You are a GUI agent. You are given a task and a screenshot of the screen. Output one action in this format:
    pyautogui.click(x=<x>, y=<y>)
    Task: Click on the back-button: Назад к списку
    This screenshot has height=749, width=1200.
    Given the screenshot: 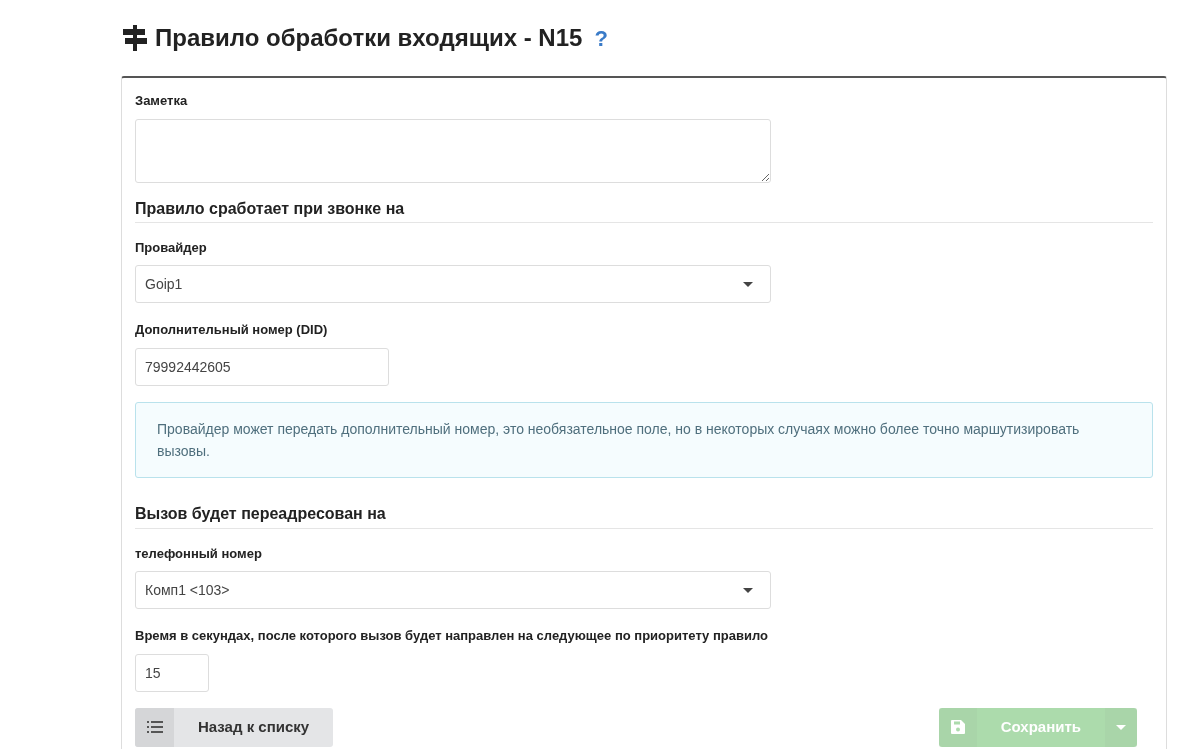 What is the action you would take?
    pyautogui.click(x=234, y=727)
    